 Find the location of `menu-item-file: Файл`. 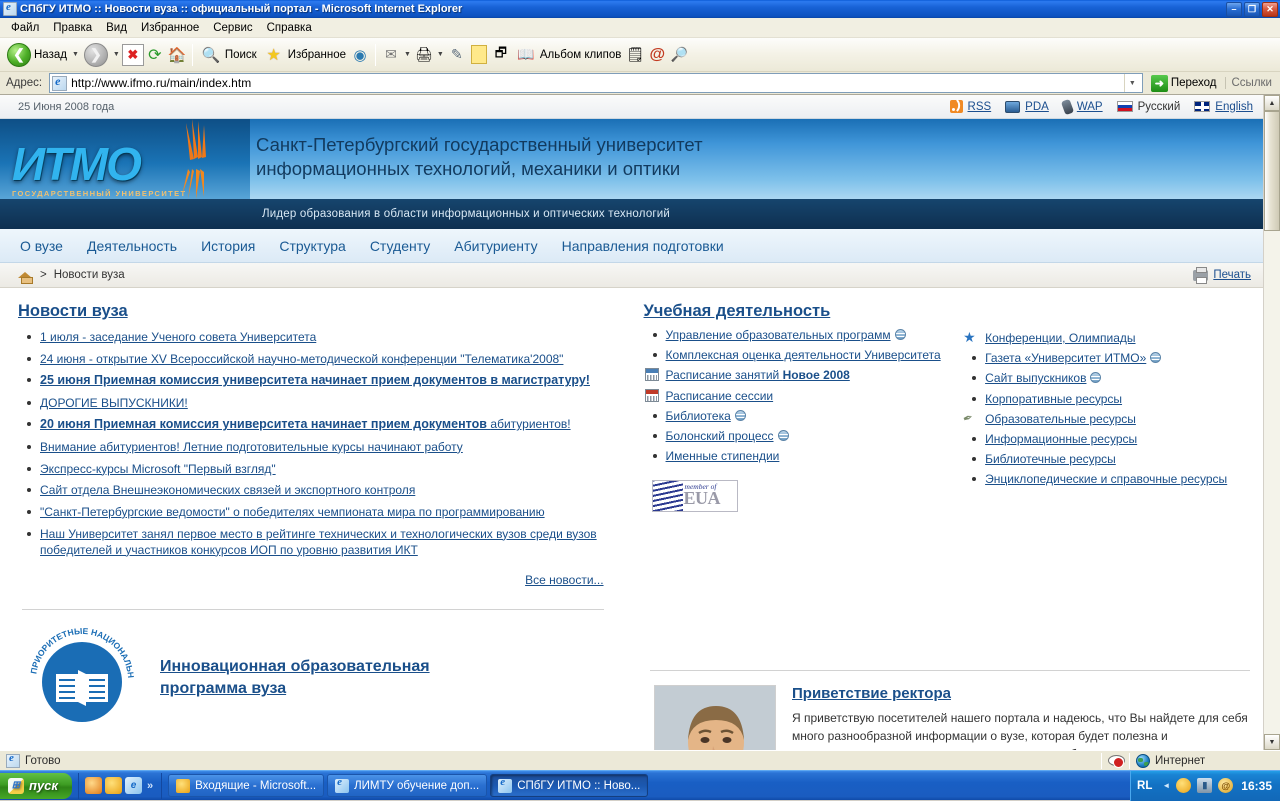

menu-item-file: Файл is located at coordinates (25, 28).